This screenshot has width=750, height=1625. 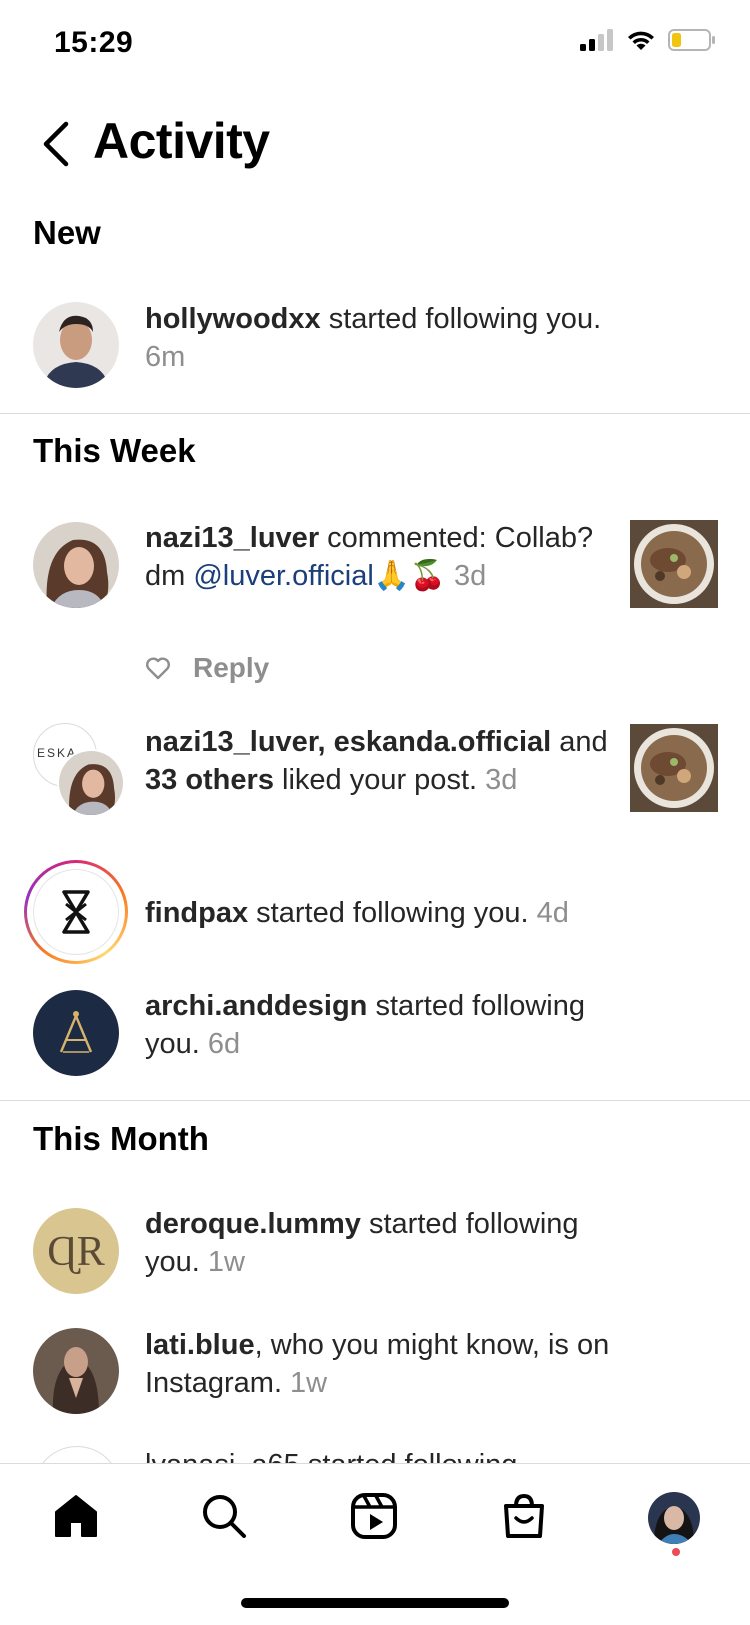 I want to click on avatar-stack-likes: ESKA, so click(x=79, y=770).